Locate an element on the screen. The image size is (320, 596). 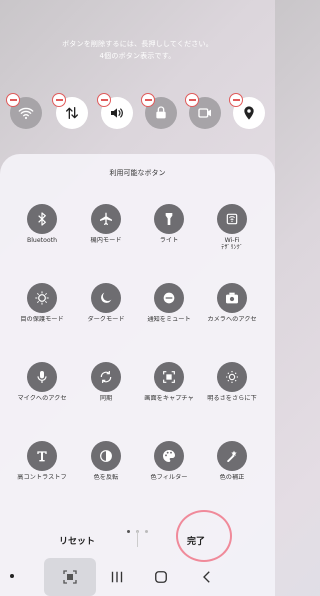
camera-icon is located at coordinates (232, 298).